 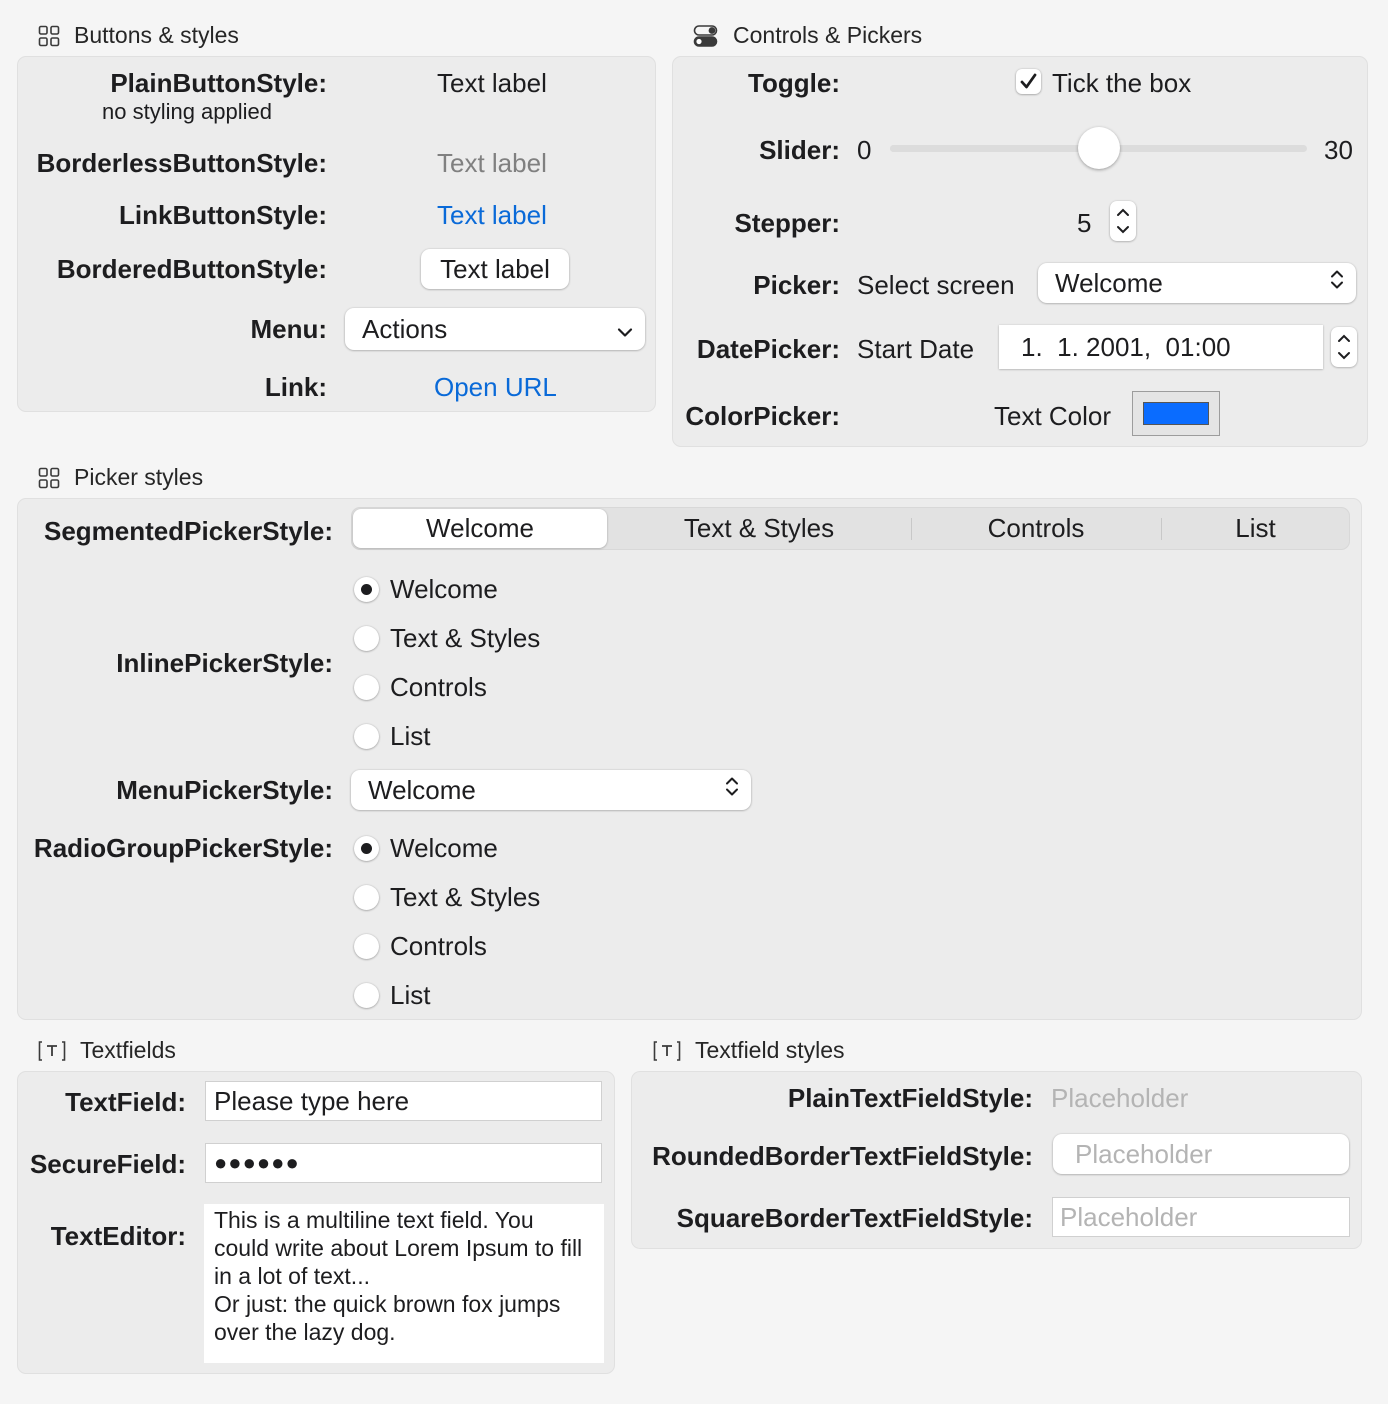 I want to click on toggle-checkbox, so click(x=1028, y=81).